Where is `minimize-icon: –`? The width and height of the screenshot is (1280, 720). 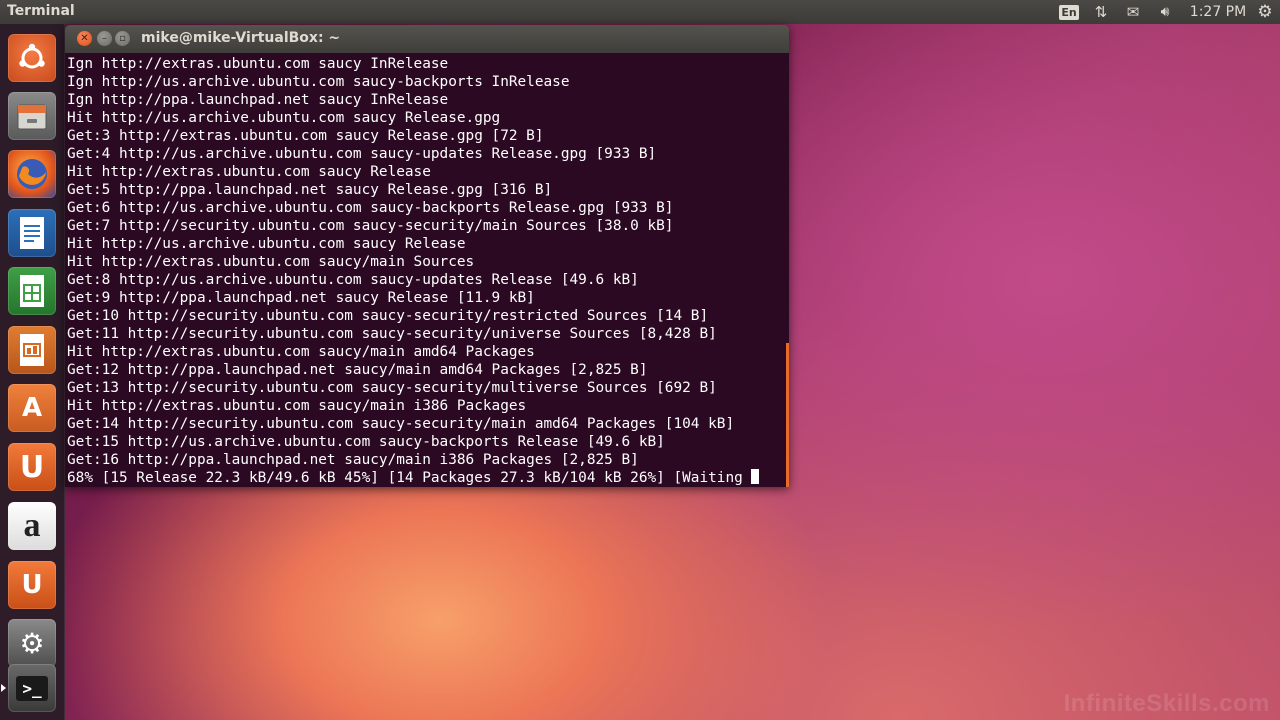
minimize-icon: – is located at coordinates (104, 38).